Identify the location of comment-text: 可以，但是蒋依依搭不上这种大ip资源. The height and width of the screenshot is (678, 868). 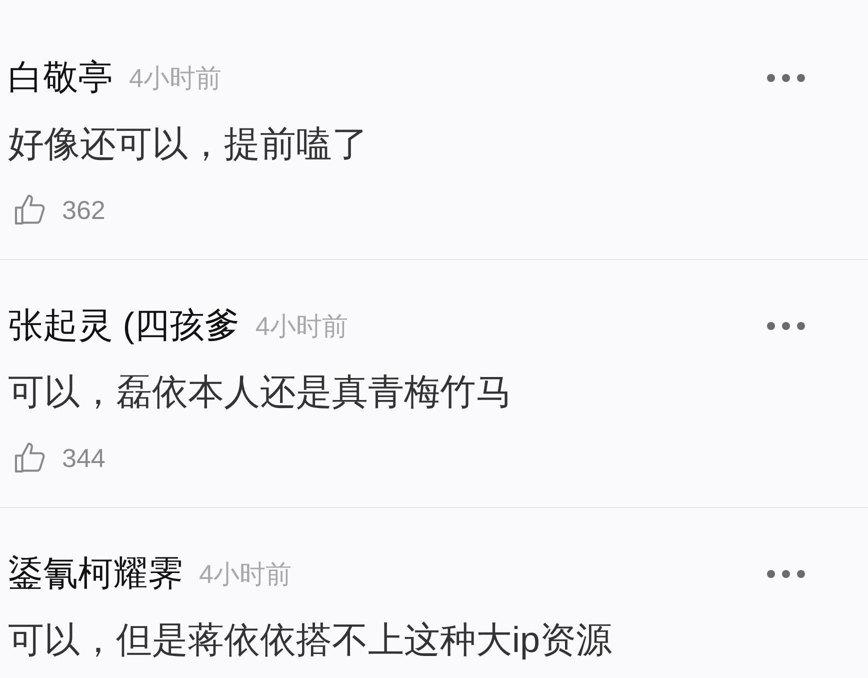
(310, 640).